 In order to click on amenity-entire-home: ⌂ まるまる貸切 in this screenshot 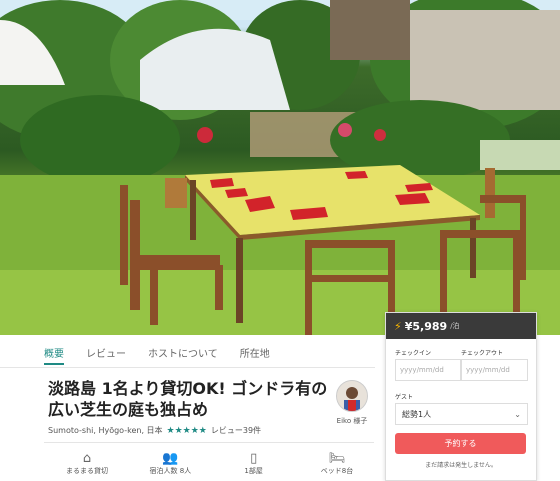, I will do `click(87, 464)`.